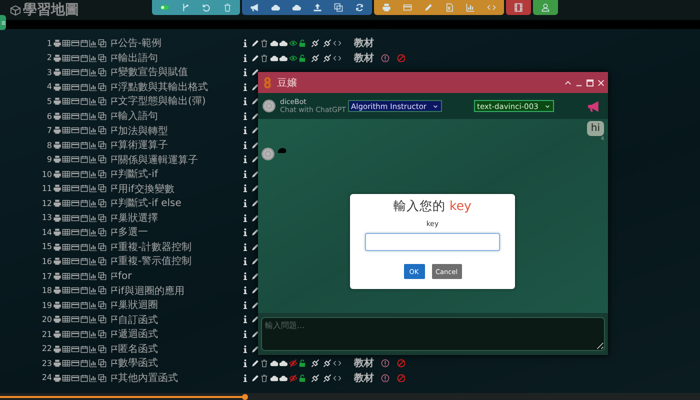 The height and width of the screenshot is (400, 700). What do you see at coordinates (46, 174) in the screenshot?
I see `row-number: 10` at bounding box center [46, 174].